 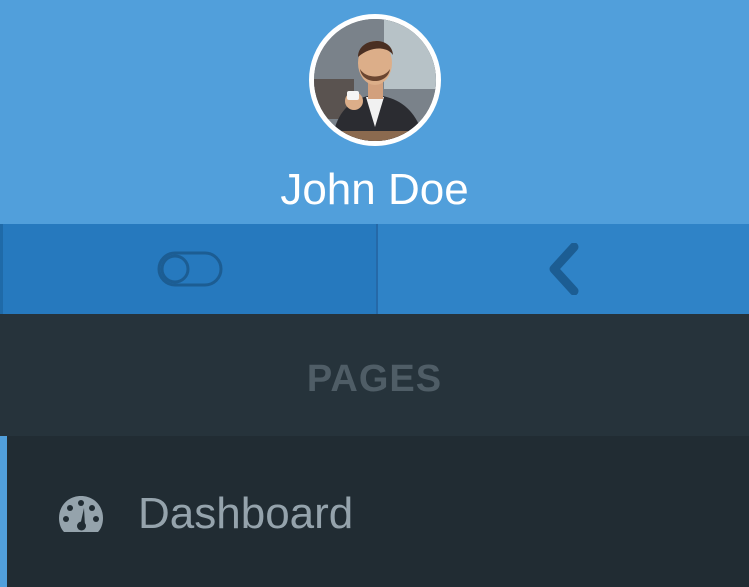 I want to click on section-title: PAGES, so click(x=374, y=379).